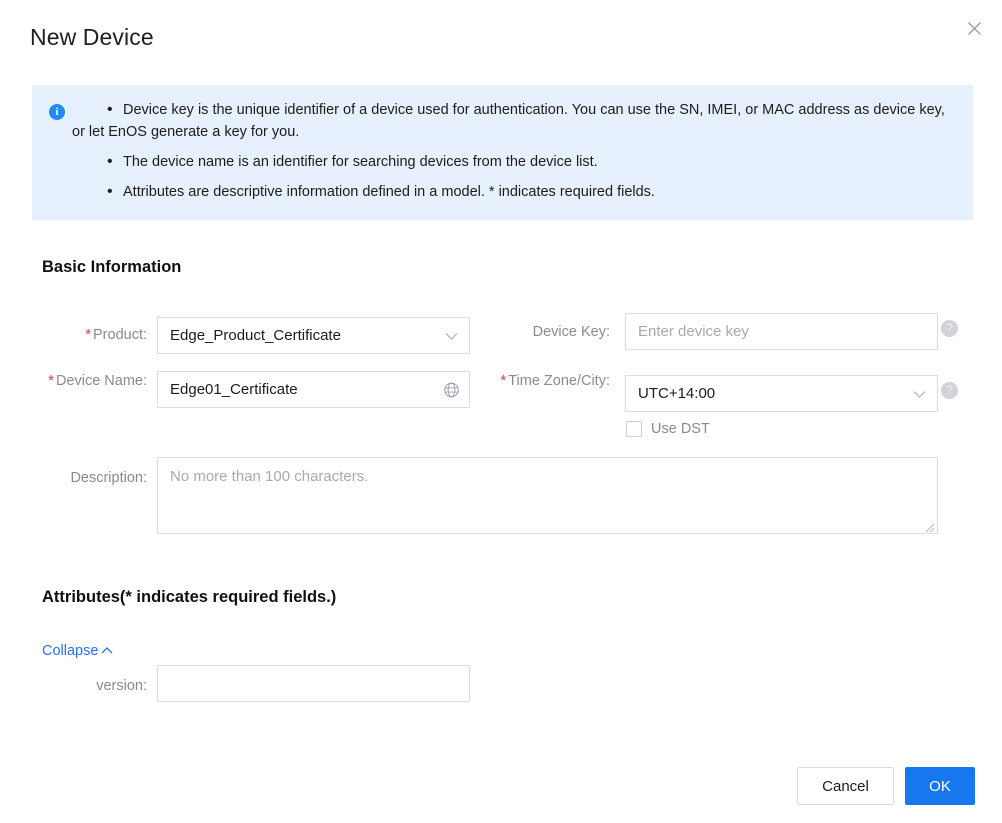 This screenshot has height=823, width=1002. I want to click on page-title: New Device, so click(92, 37).